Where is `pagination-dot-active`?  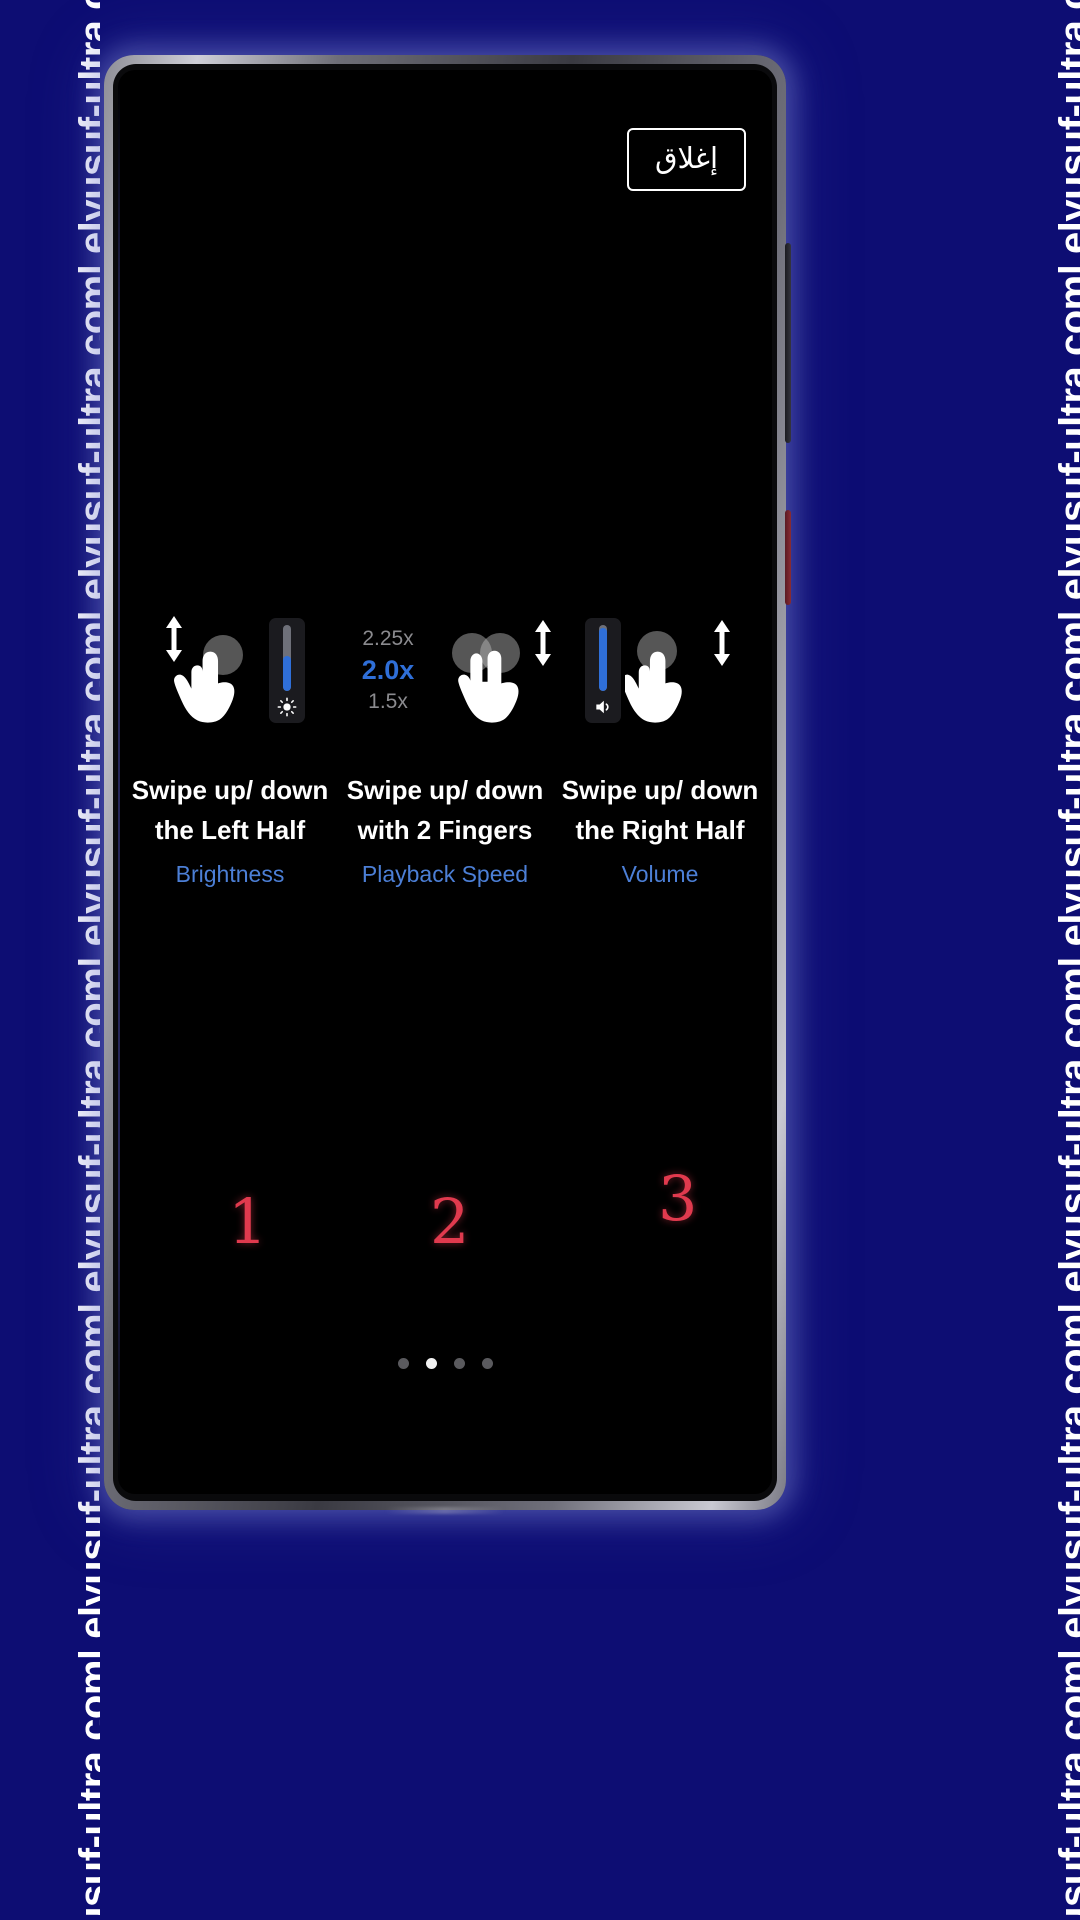
pagination-dot-active is located at coordinates (431, 1363).